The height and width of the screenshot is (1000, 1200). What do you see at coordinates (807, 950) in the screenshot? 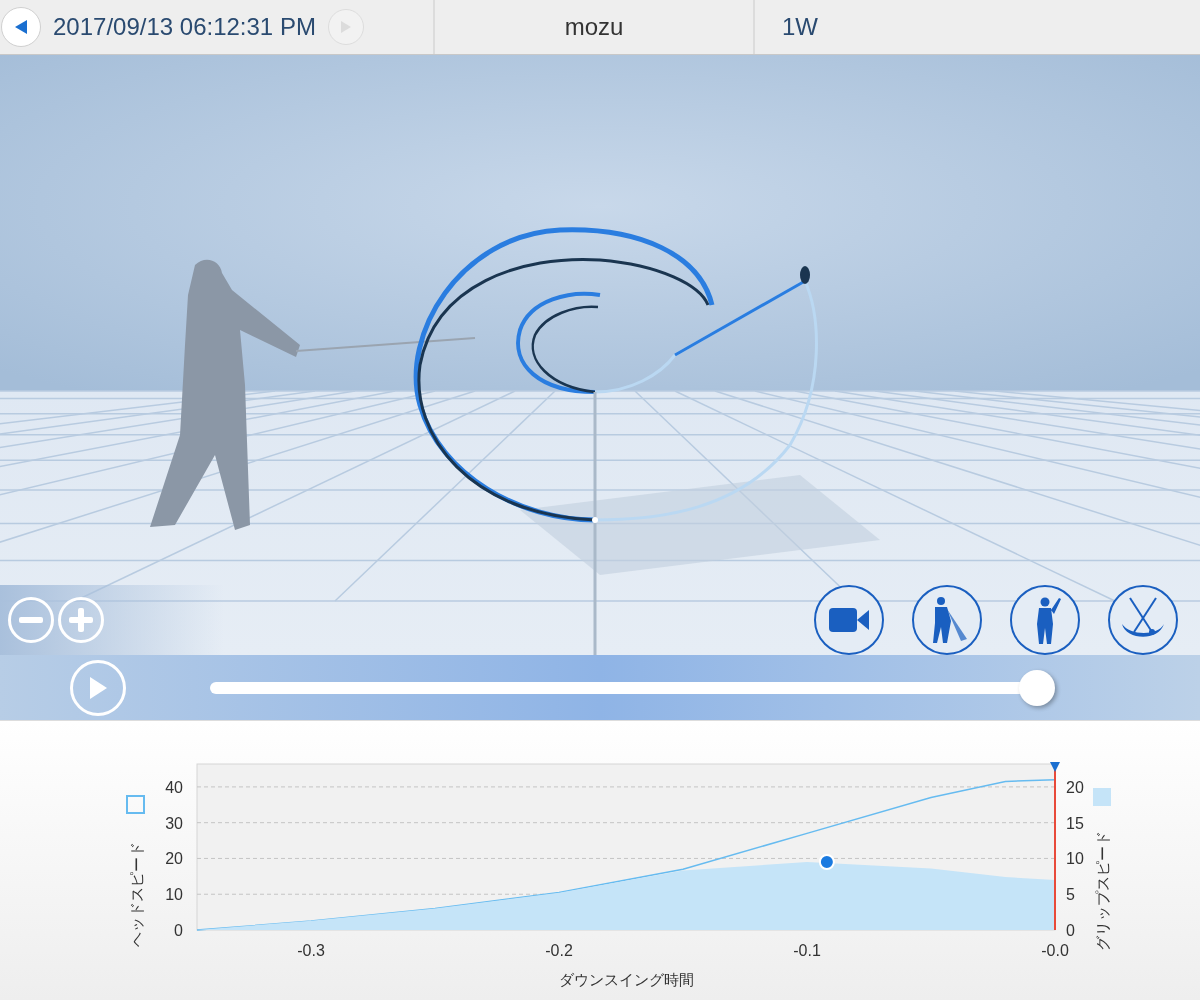
I see `x-axis-tick: -0.1` at bounding box center [807, 950].